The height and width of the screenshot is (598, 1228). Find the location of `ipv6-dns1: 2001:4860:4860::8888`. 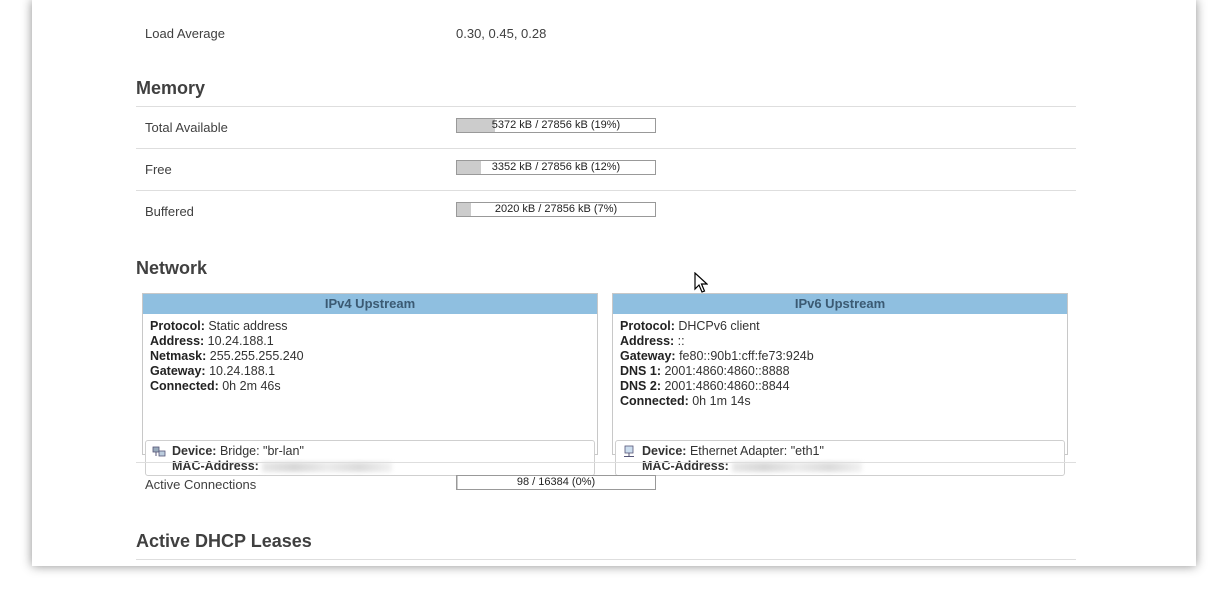

ipv6-dns1: 2001:4860:4860::8888 is located at coordinates (727, 371).